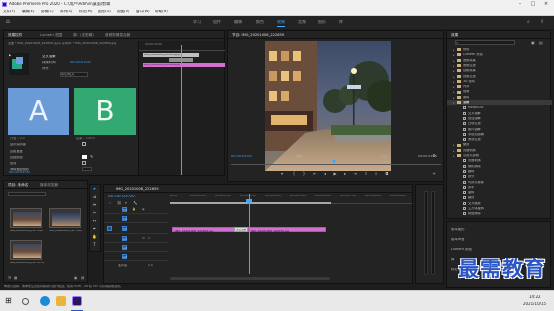 This screenshot has width=554, height=311. Describe the element at coordinates (51, 35) in the screenshot. I see `tab-lumetri-scopes: Lumetri 范围` at that location.